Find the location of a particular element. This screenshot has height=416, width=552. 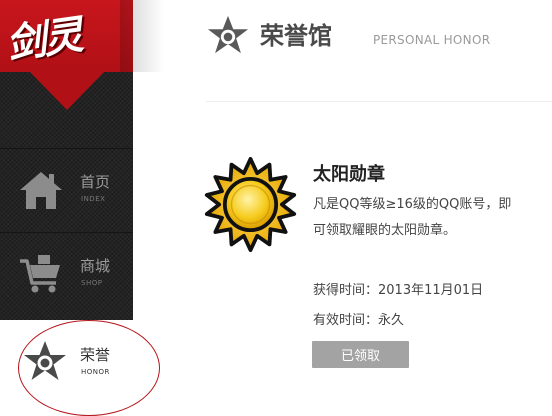

medal-valid-time: 有效时间：永久 is located at coordinates (359, 320).